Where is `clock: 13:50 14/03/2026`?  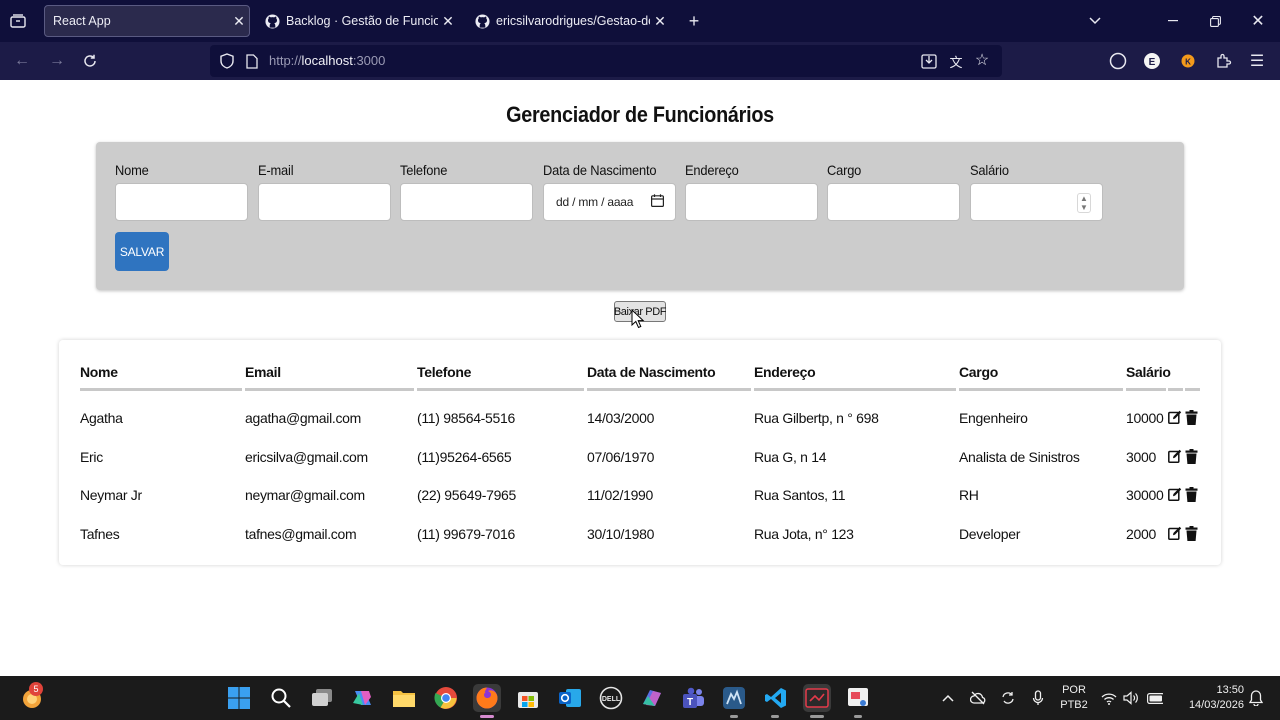
clock: 13:50 14/03/2026 is located at coordinates (1210, 698).